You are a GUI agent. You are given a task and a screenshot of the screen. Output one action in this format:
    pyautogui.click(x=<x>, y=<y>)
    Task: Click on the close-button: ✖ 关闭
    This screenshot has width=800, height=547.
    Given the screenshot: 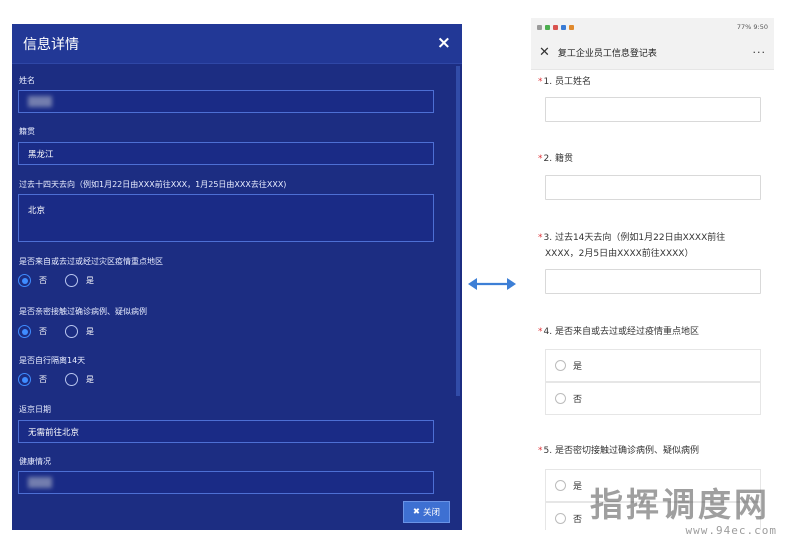 What is the action you would take?
    pyautogui.click(x=426, y=512)
    